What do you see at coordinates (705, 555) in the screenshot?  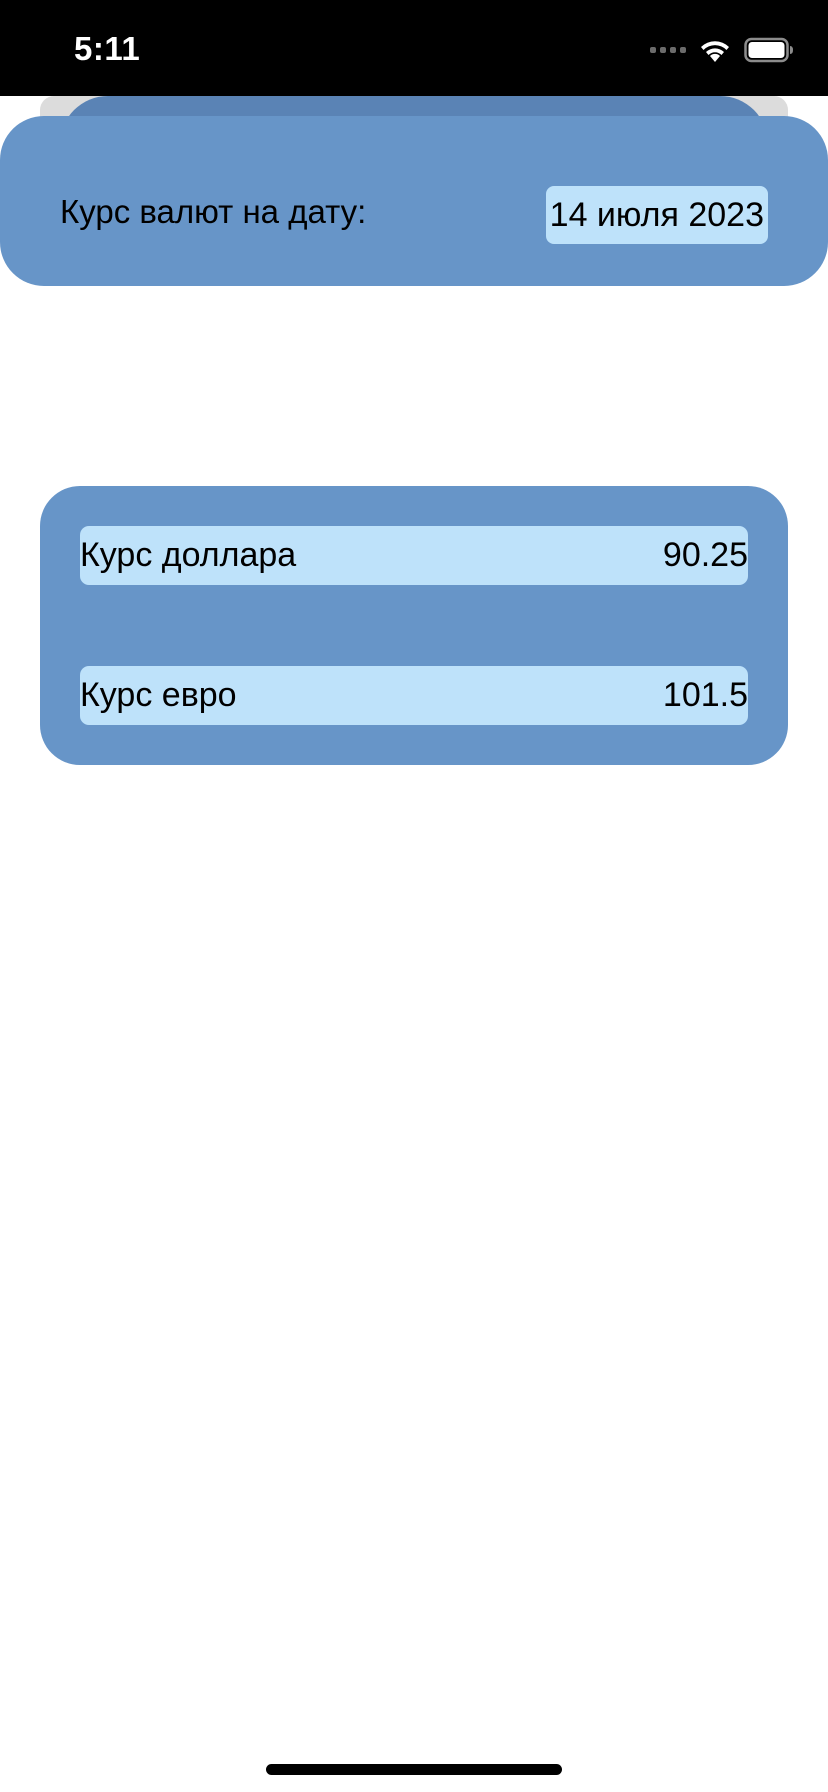 I see `rate-value-usd: 90.25` at bounding box center [705, 555].